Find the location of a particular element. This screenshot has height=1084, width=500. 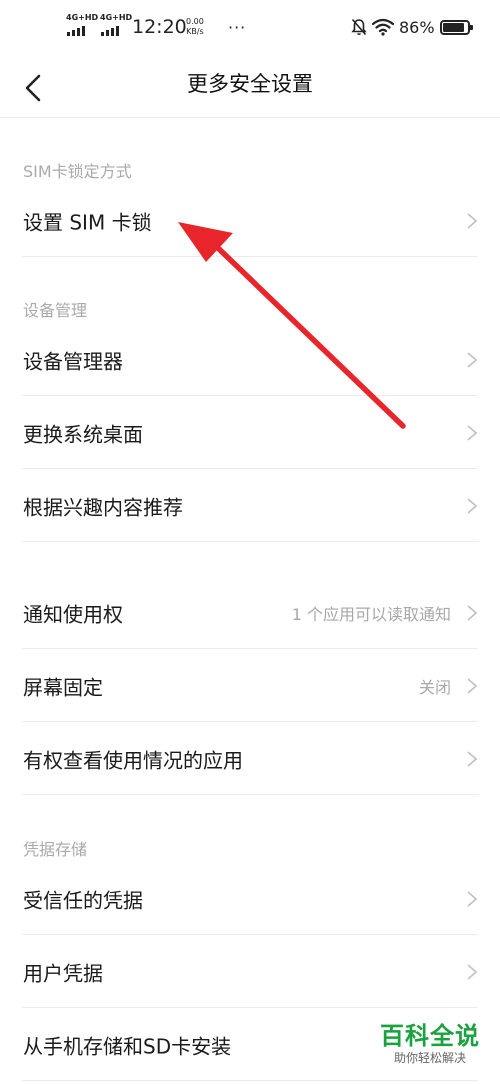

setting-item-label: 有权查看使用情况的应用 is located at coordinates (133, 760).